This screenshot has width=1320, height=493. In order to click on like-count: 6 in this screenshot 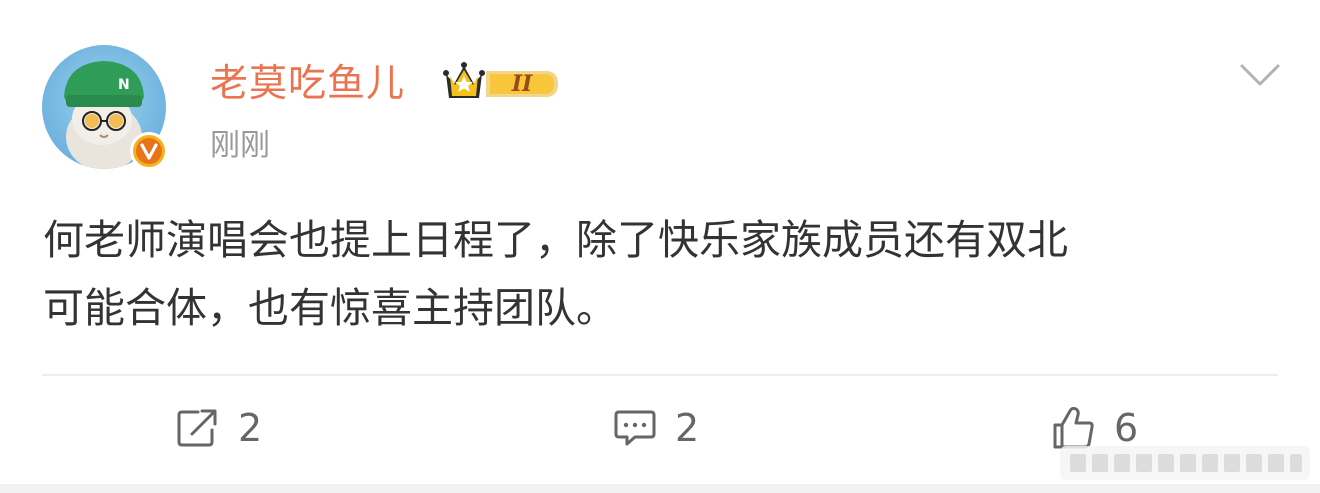, I will do `click(1126, 428)`.